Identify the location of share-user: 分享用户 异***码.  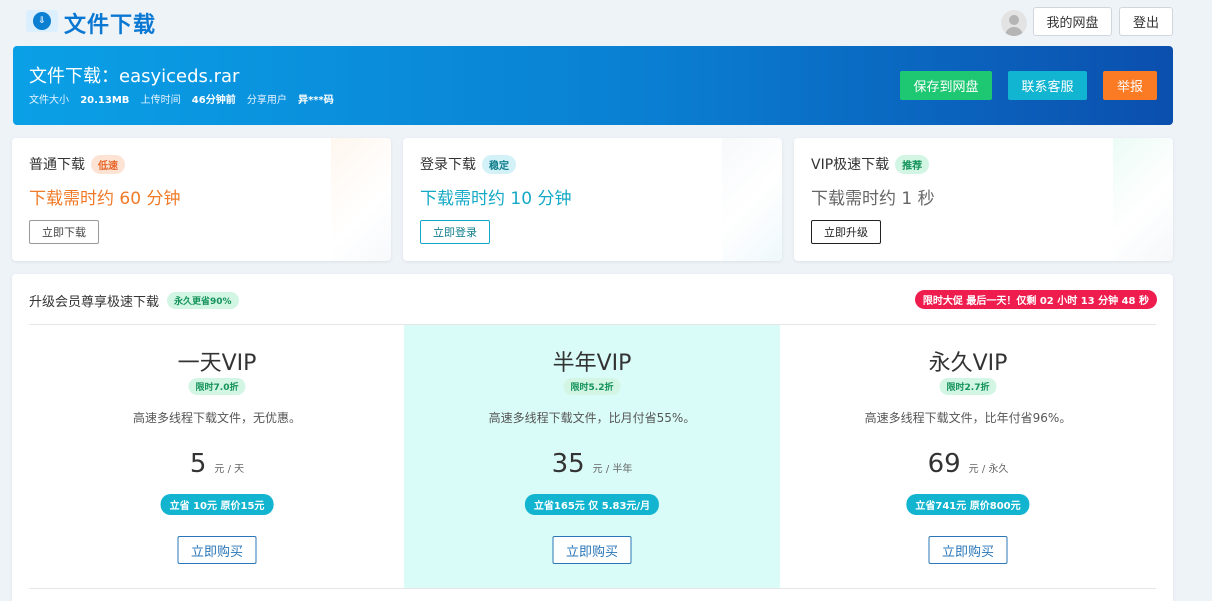
(290, 100).